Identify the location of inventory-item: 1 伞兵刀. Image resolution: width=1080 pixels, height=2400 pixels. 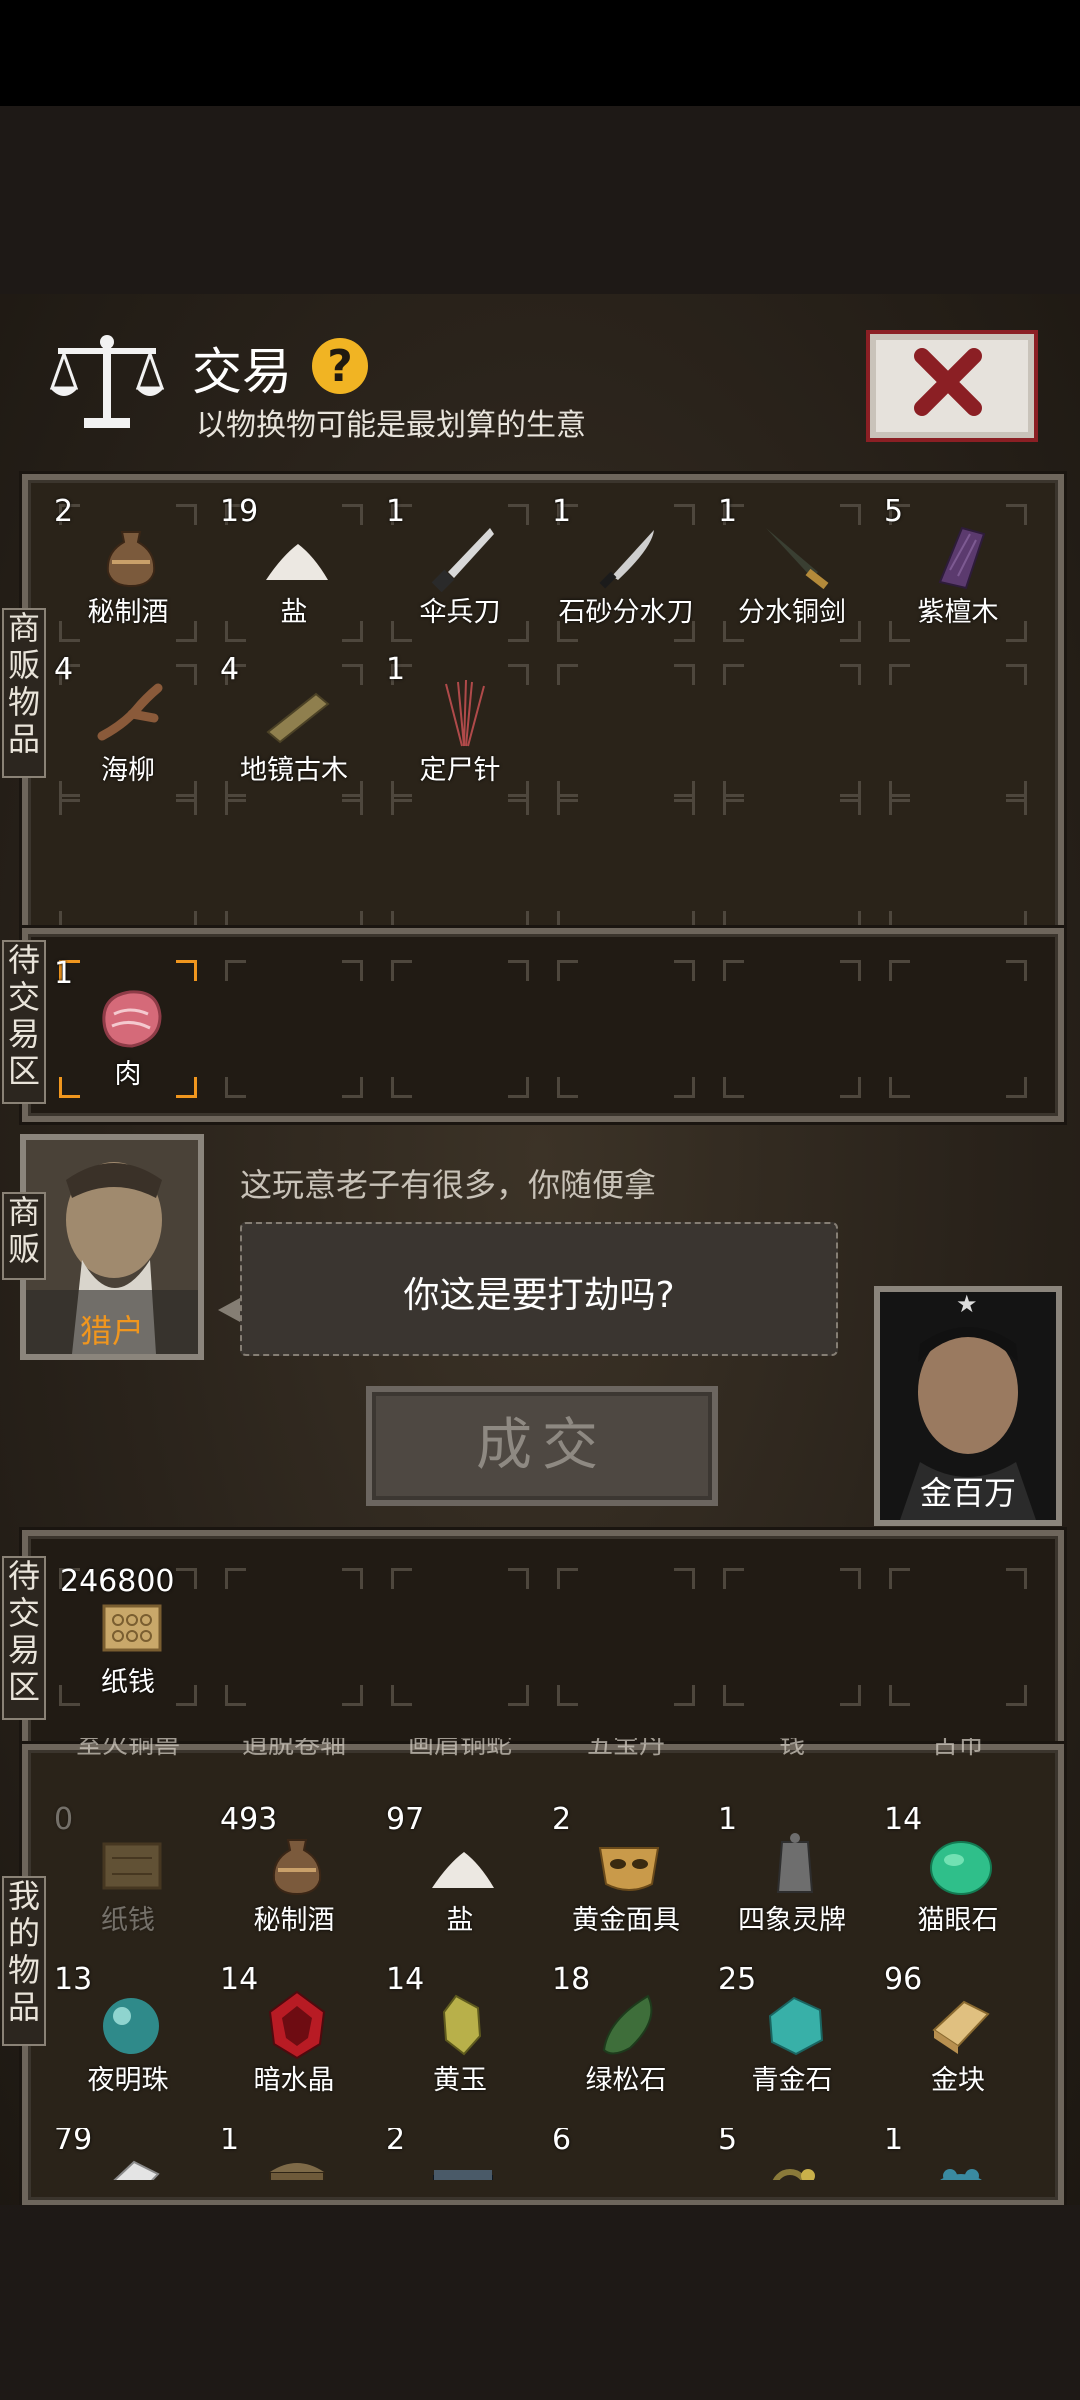
(460, 572).